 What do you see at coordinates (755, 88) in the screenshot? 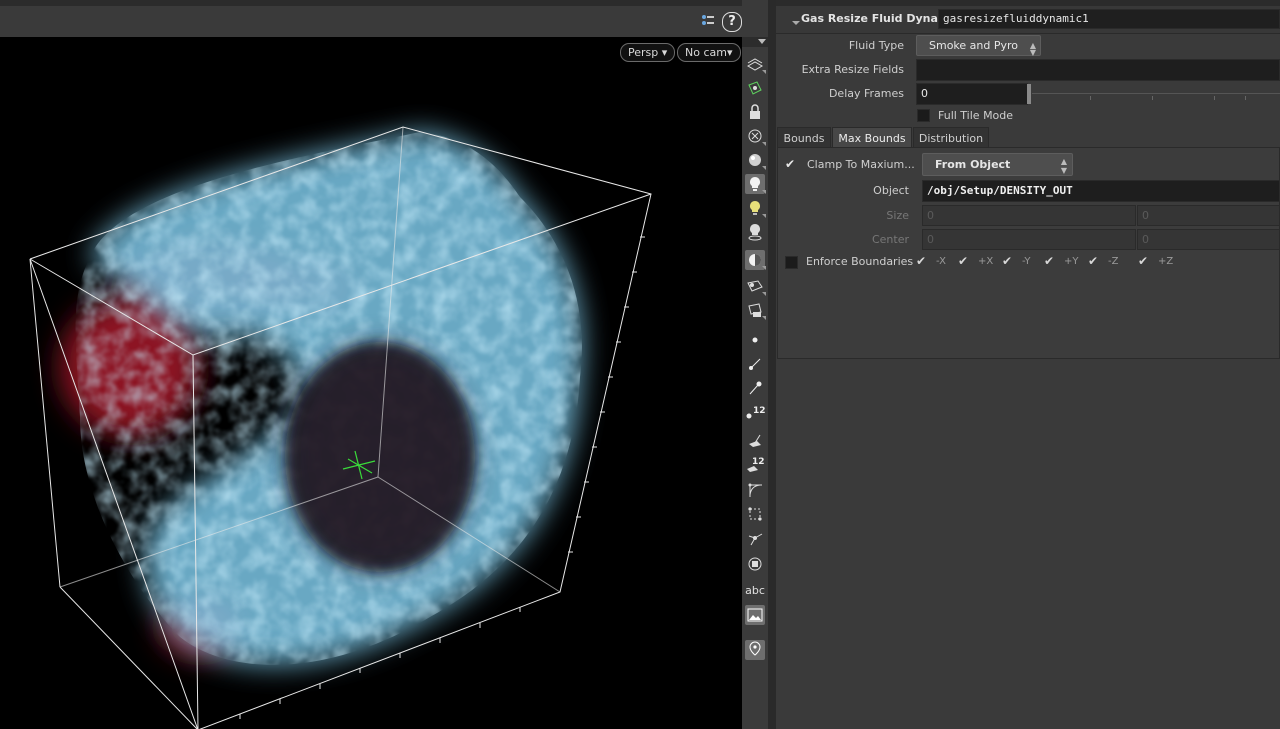
I see `reference-plane-icon` at bounding box center [755, 88].